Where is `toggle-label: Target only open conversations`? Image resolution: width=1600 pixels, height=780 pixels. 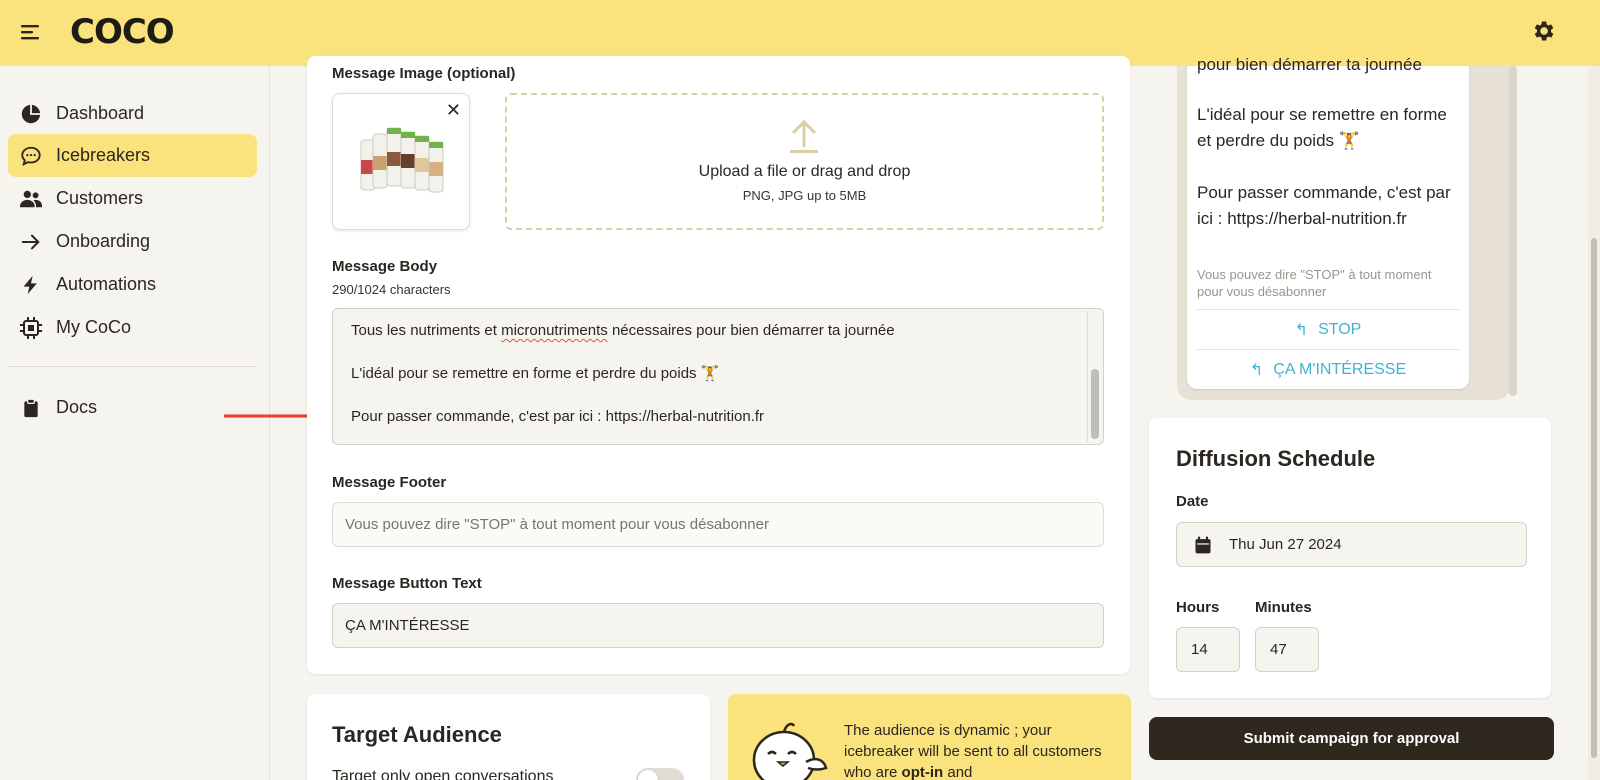 toggle-label: Target only open conversations is located at coordinates (443, 774).